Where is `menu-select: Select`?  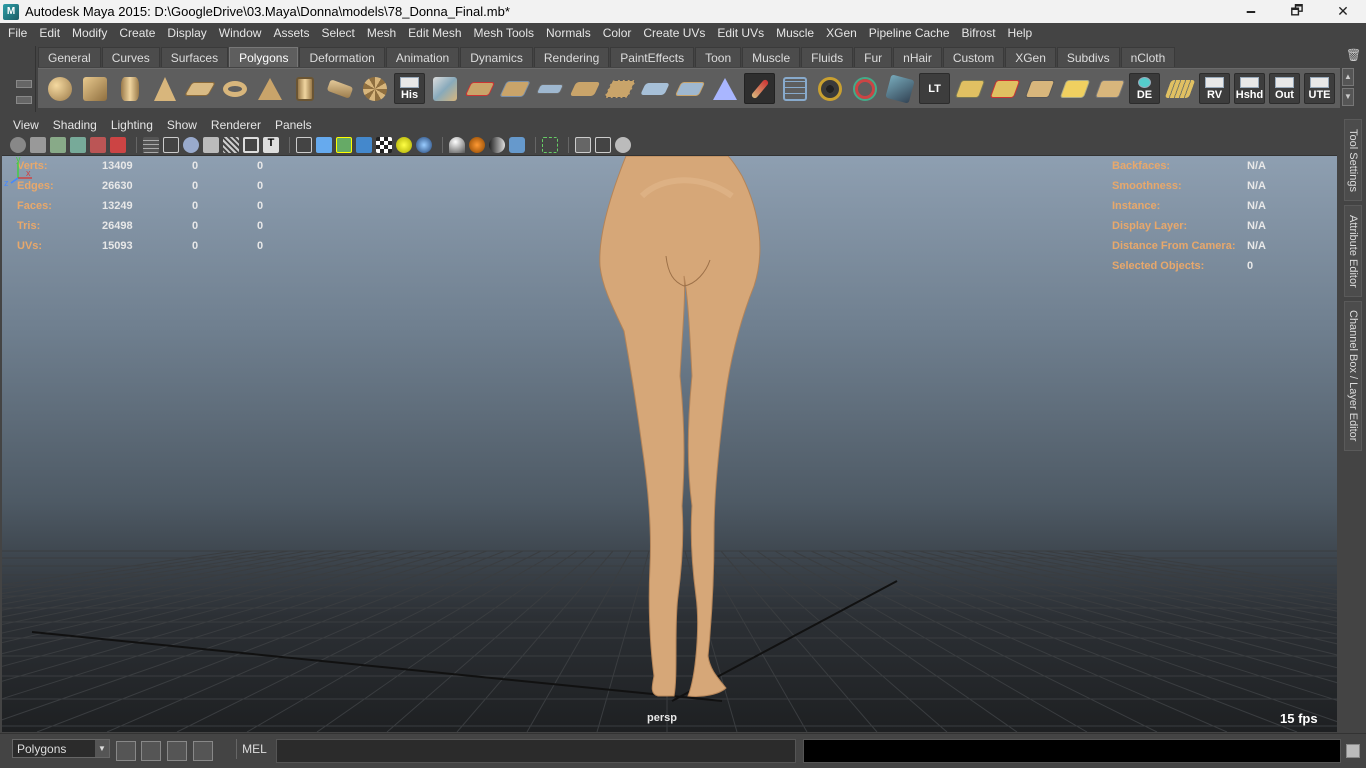 menu-select: Select is located at coordinates (337, 33).